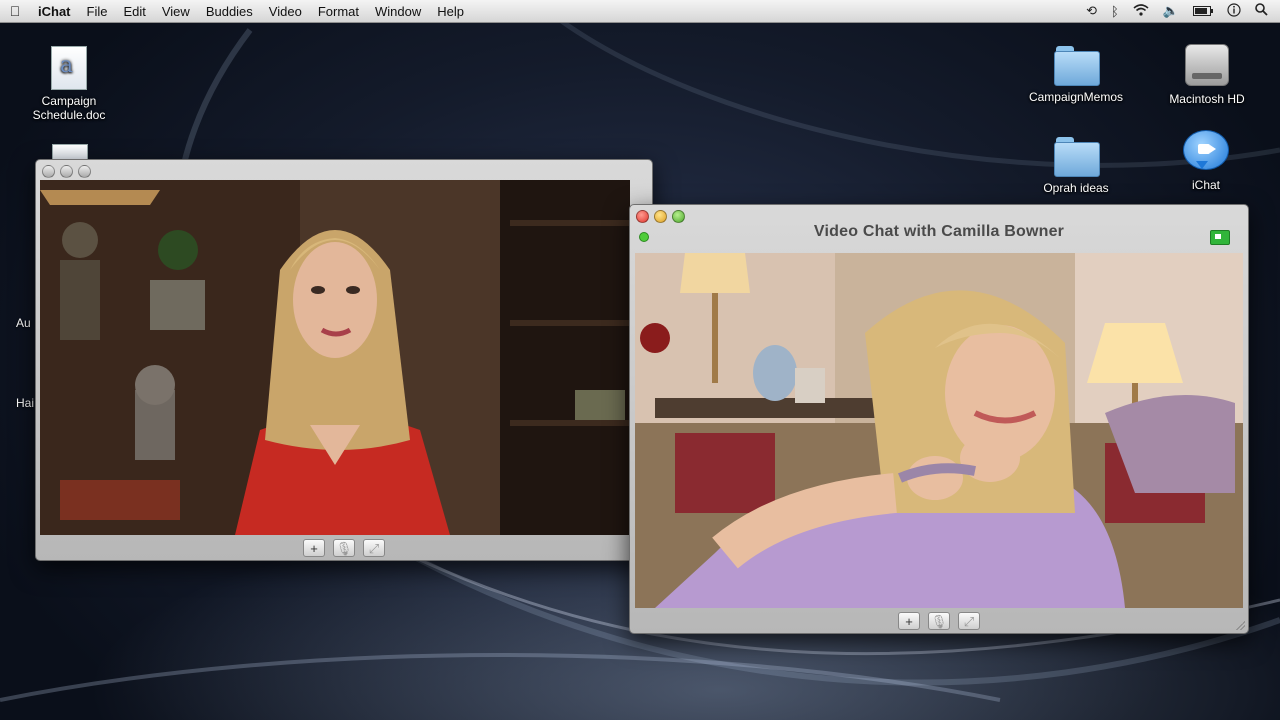  What do you see at coordinates (229, 11) in the screenshot?
I see `menu-buddies: Buddies` at bounding box center [229, 11].